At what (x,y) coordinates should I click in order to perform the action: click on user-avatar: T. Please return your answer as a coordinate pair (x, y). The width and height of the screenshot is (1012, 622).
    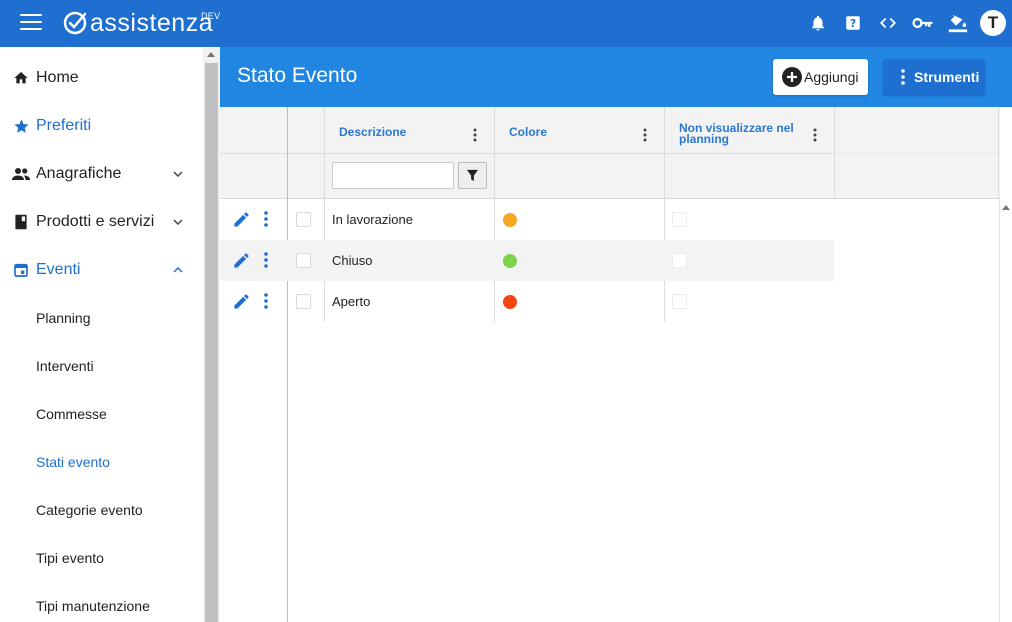
    Looking at the image, I should click on (993, 23).